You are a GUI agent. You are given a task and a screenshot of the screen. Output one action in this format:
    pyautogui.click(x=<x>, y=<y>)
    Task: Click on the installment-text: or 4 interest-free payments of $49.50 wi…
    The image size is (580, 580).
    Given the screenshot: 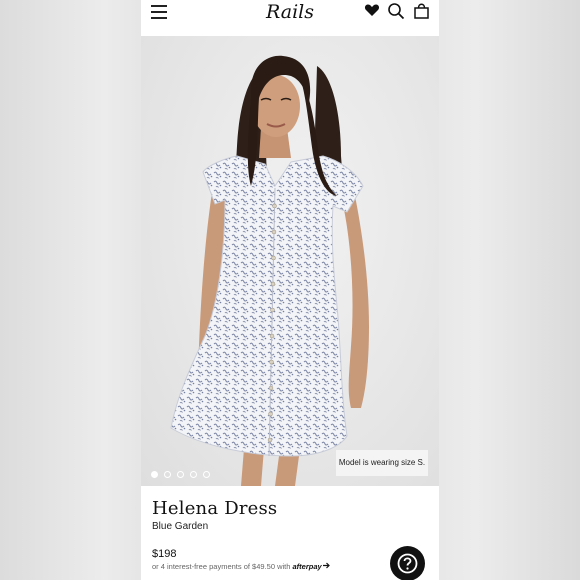 What is the action you would take?
    pyautogui.click(x=221, y=566)
    